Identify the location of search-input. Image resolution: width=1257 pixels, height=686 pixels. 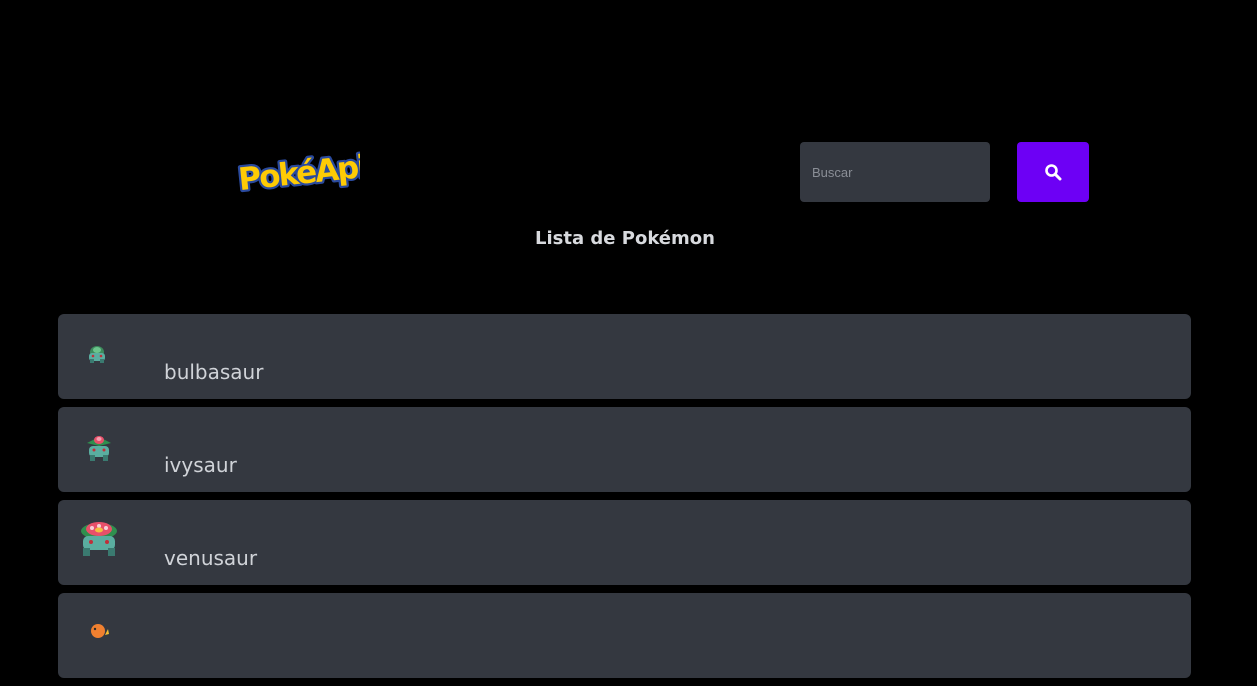
(895, 172).